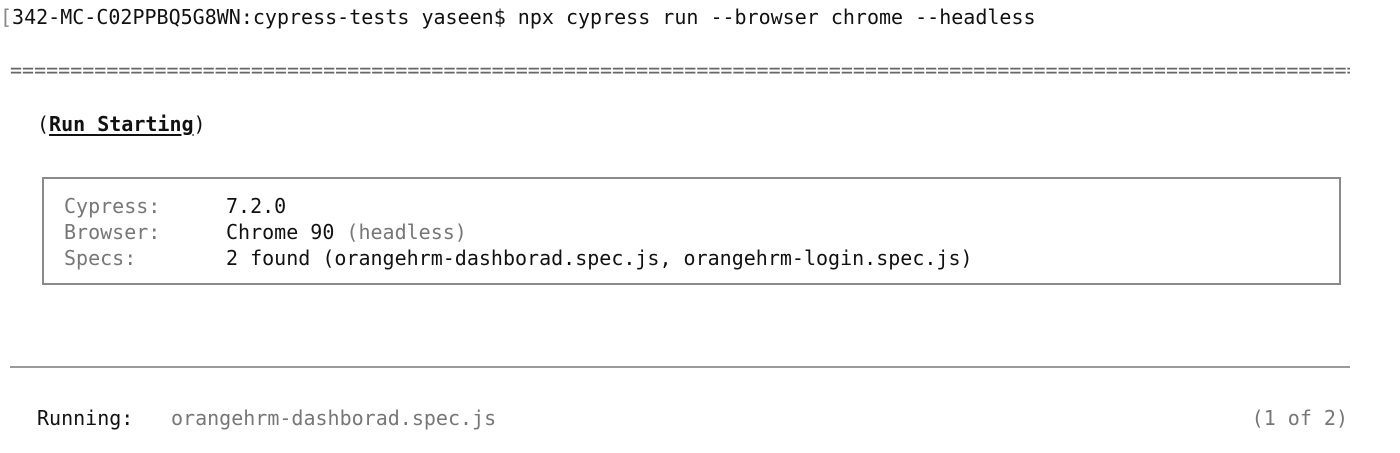 The image size is (1400, 453). I want to click on running-status-line: Running: orangehrm-dashborad.spec.js, so click(266, 418).